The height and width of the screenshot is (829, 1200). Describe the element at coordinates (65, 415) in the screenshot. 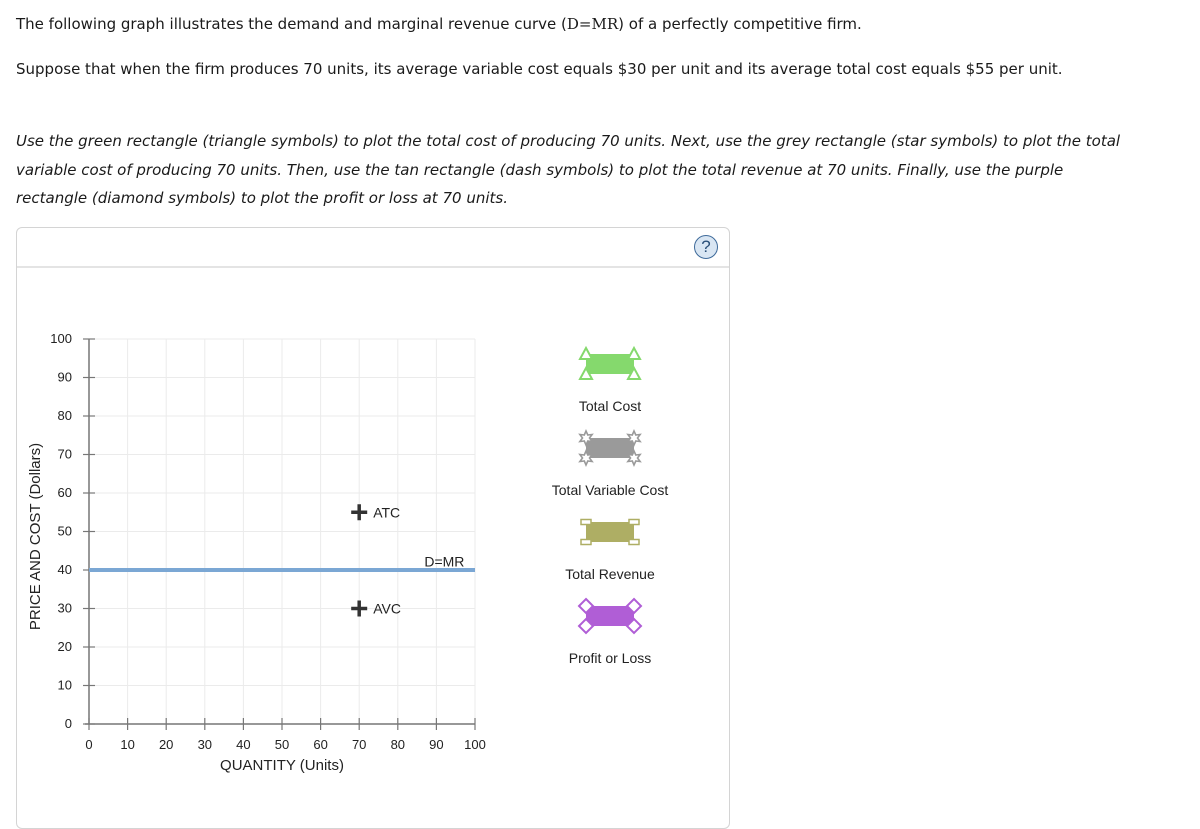

I see `y-tick-label: 80` at that location.